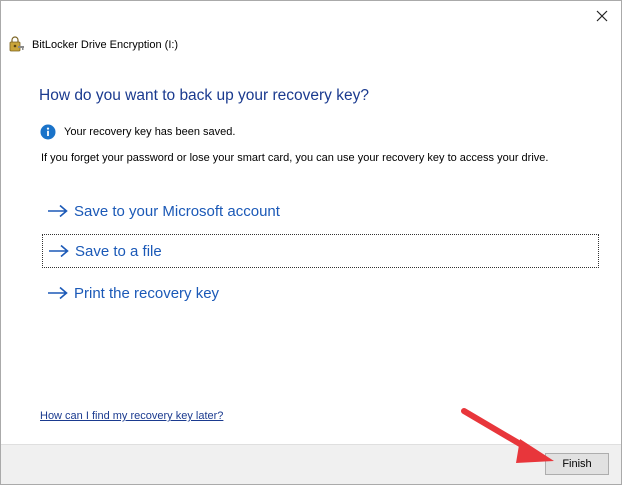 This screenshot has width=622, height=485. What do you see at coordinates (320, 251) in the screenshot?
I see `option-save-to-file: Save to a file` at bounding box center [320, 251].